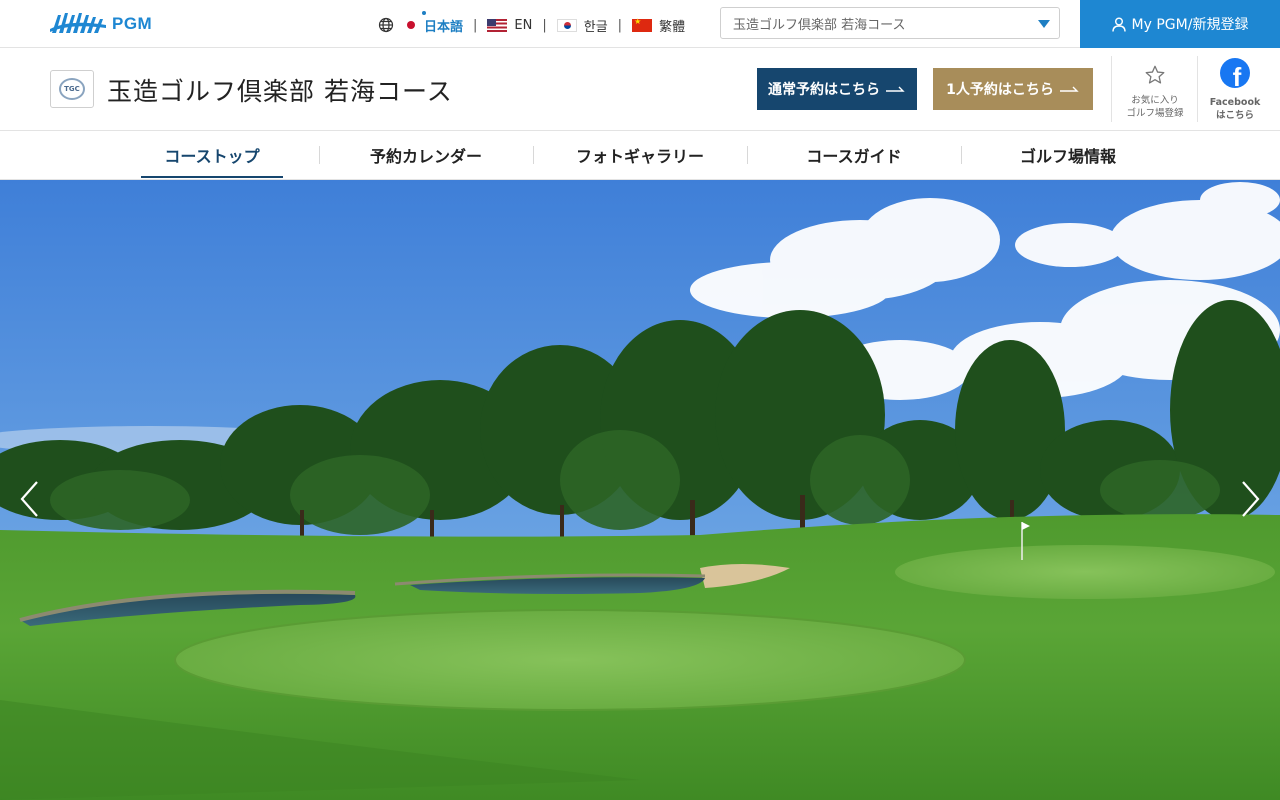  I want to click on kr-flag-icon, so click(566, 25).